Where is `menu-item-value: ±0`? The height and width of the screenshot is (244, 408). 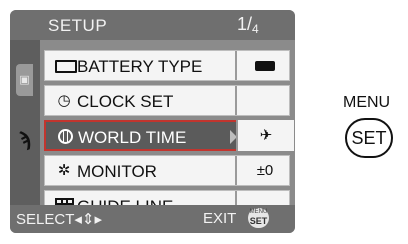
menu-item-value: ±0 is located at coordinates (264, 170).